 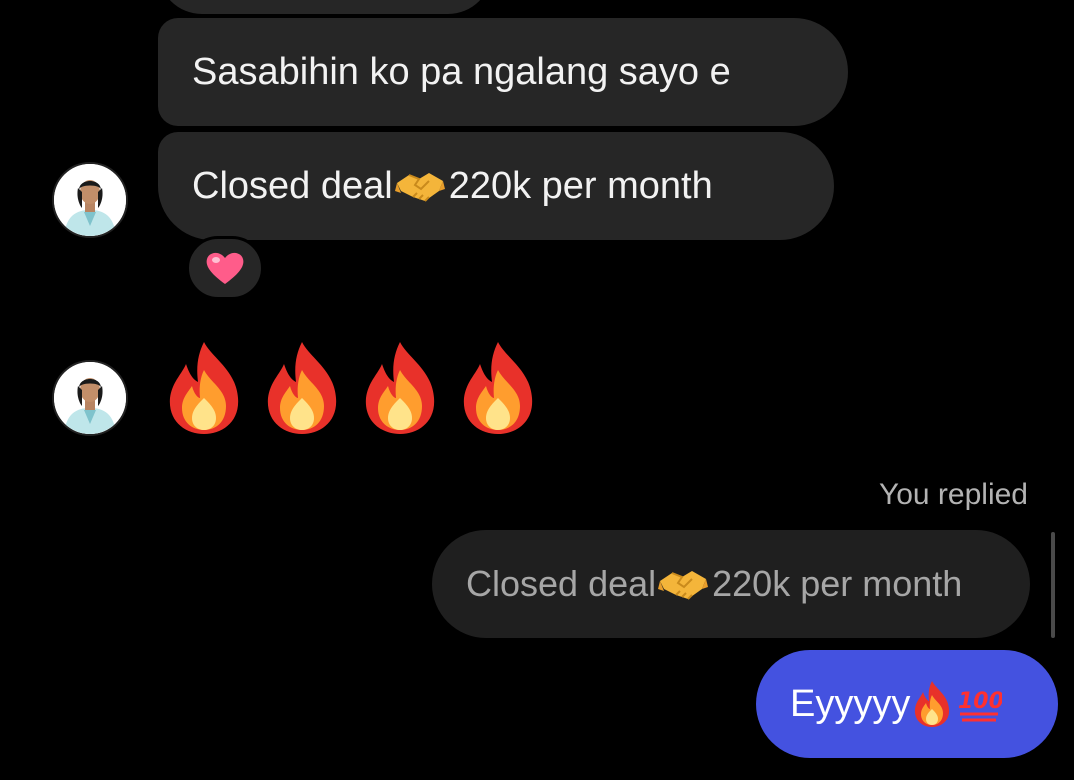 I want to click on received-message-bubble: Sasabihin ko pa ngalang sayo e, so click(x=503, y=72).